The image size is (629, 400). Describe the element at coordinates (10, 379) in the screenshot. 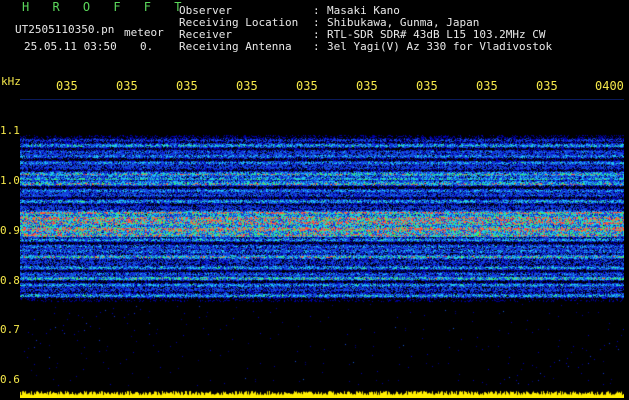

I see `y-tick-label: 0.6` at that location.